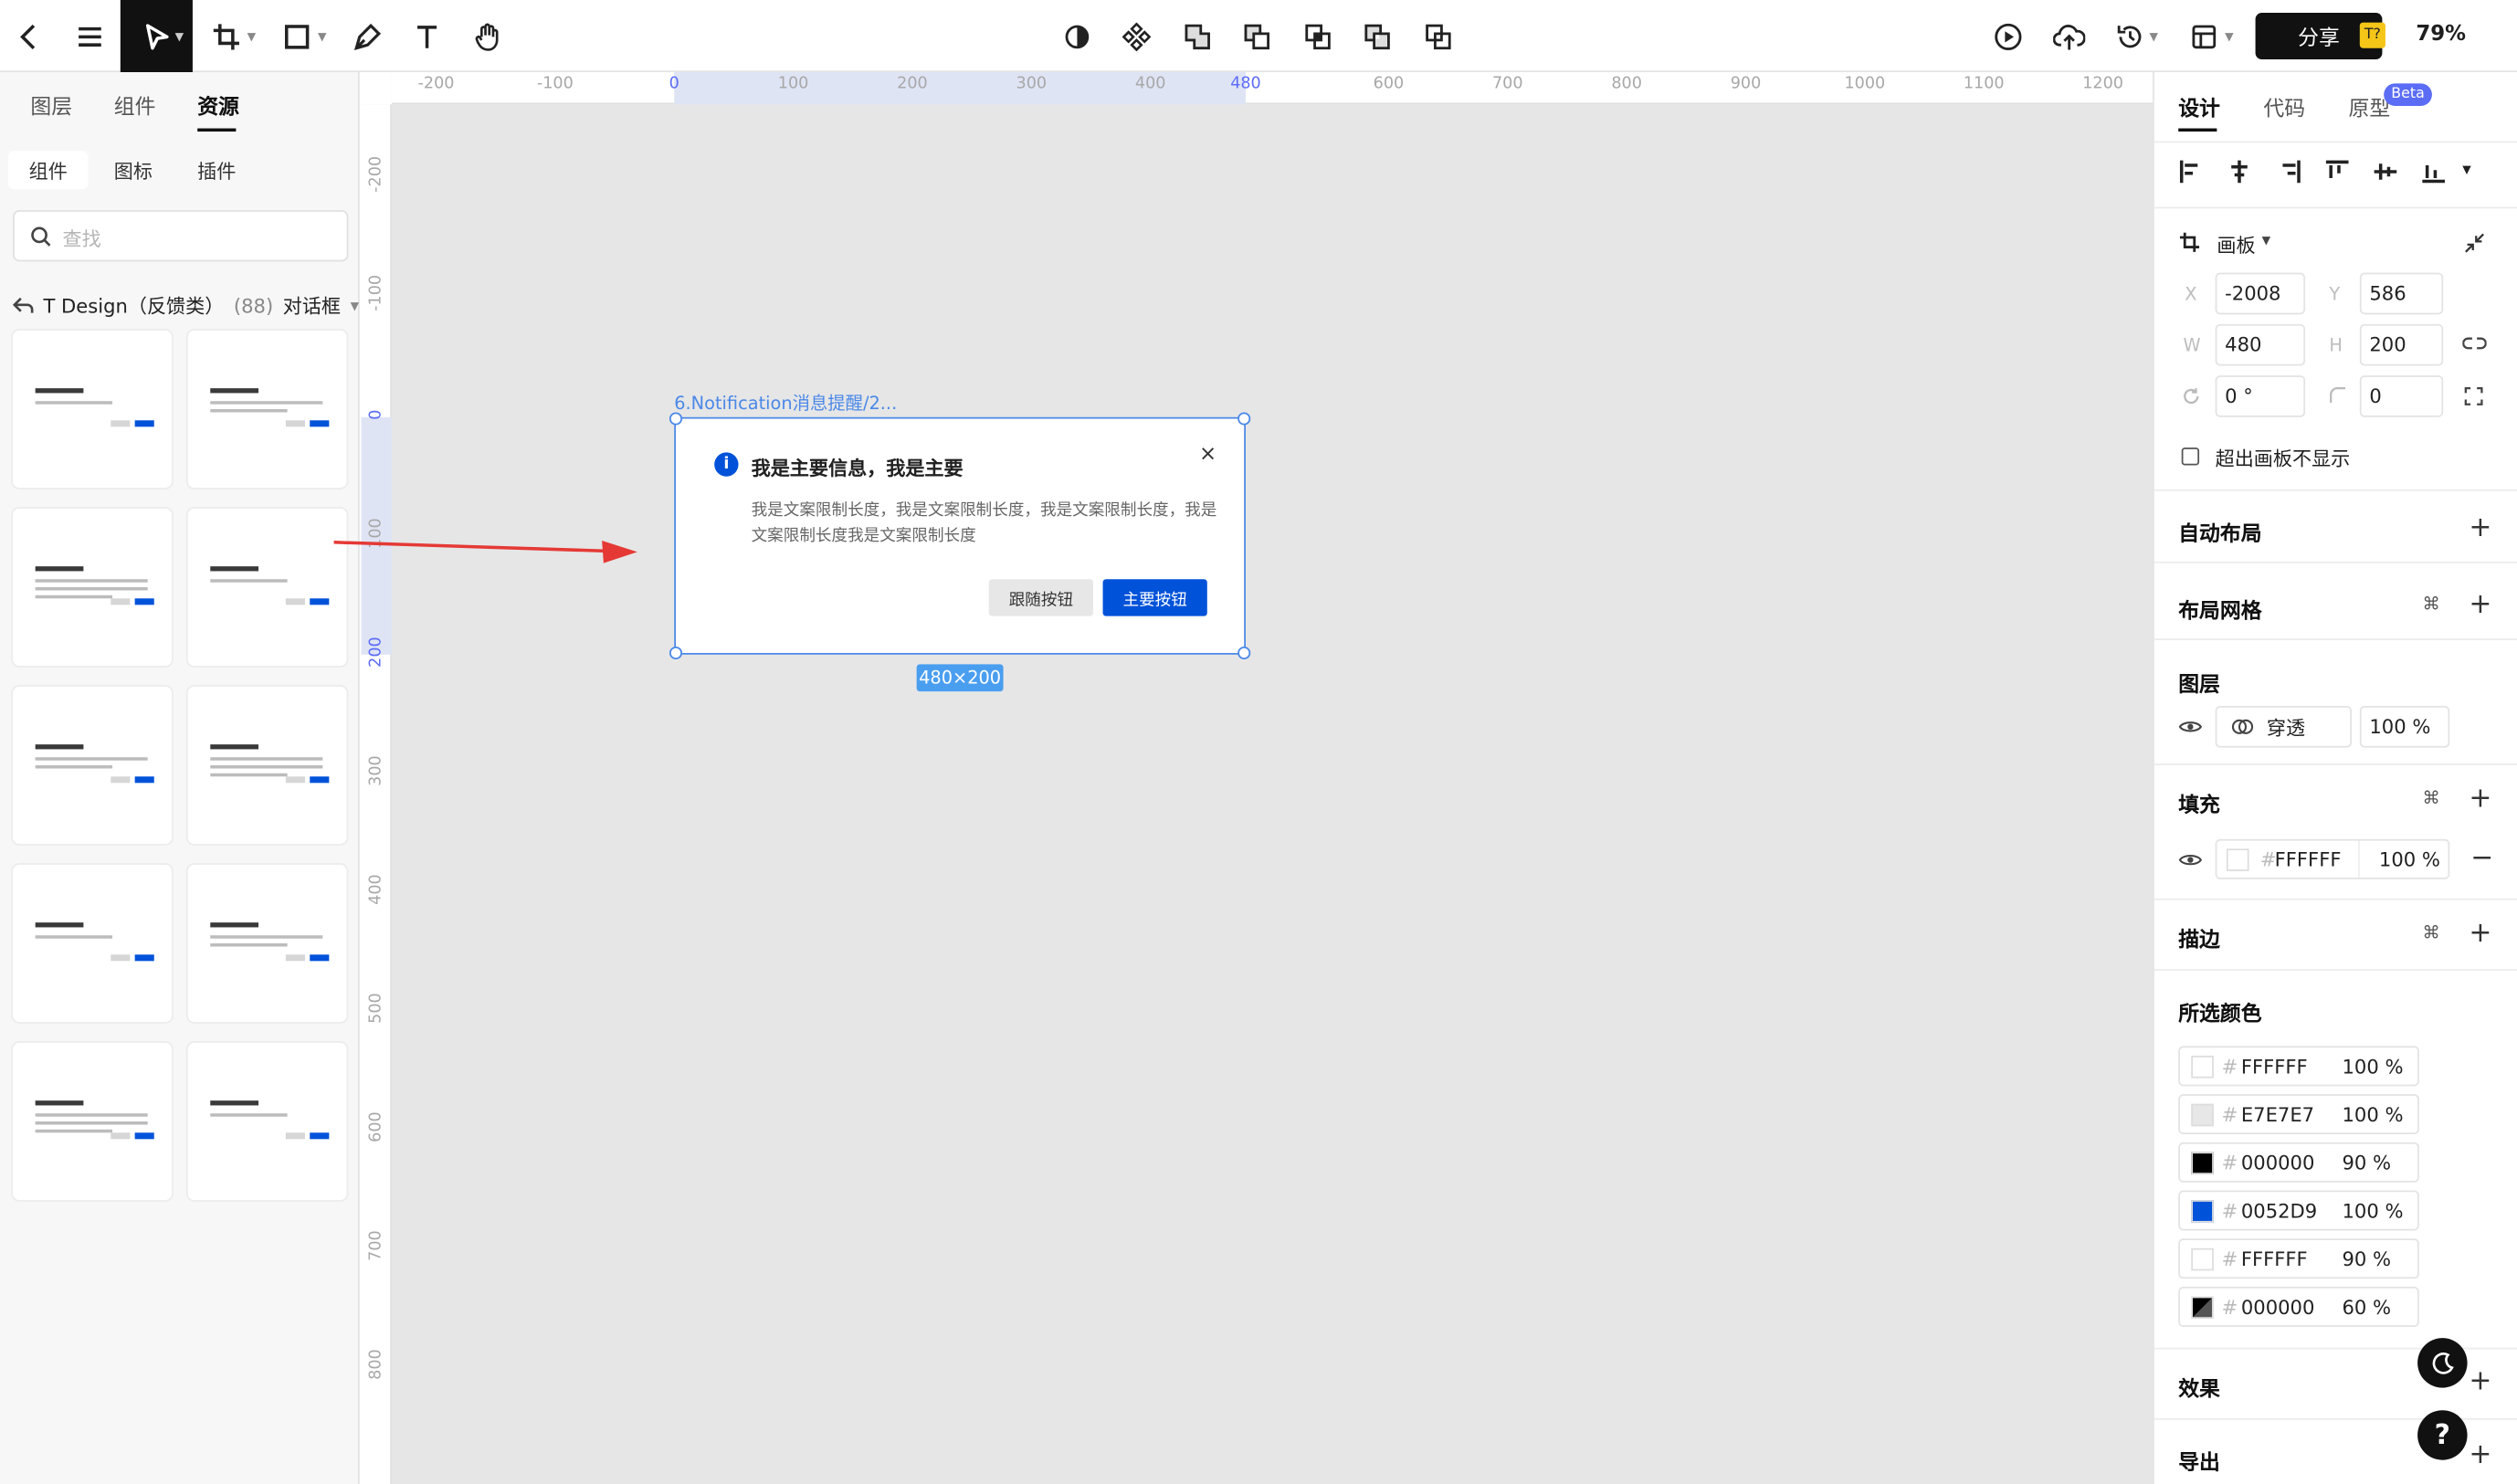  I want to click on align-bottom-icon, so click(2434, 171).